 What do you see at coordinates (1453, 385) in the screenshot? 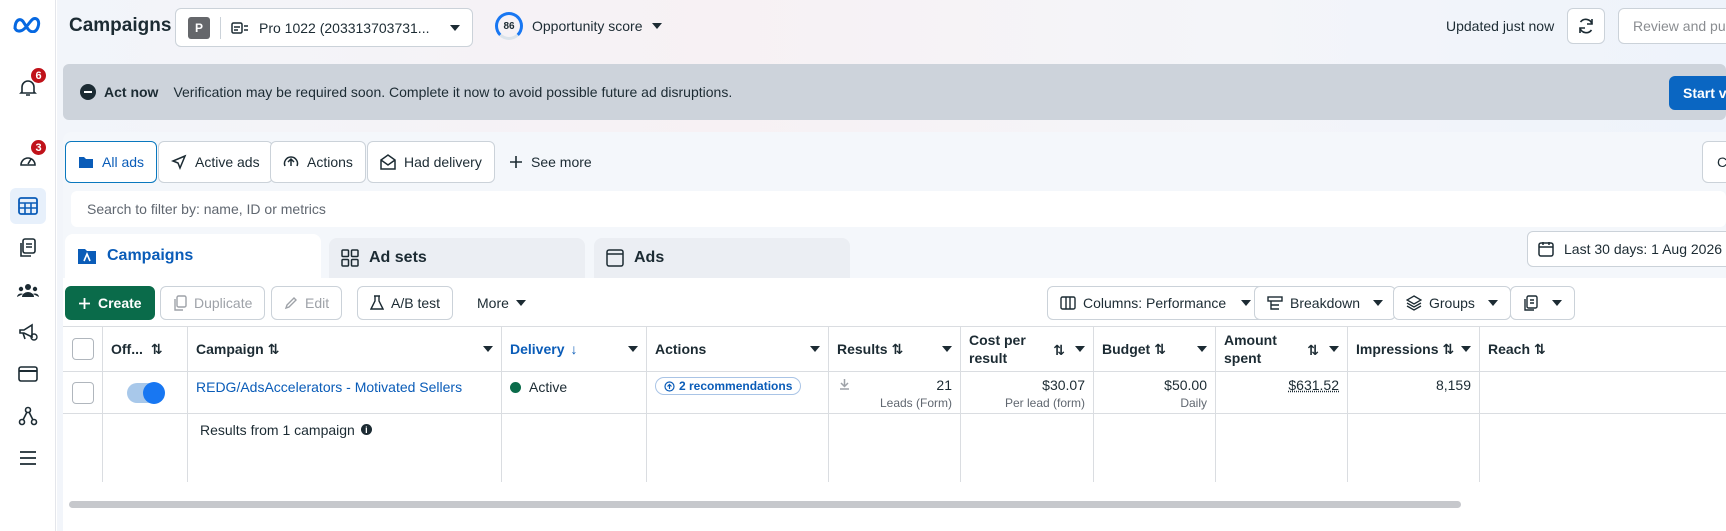
I see `impressions-value: 8,159` at bounding box center [1453, 385].